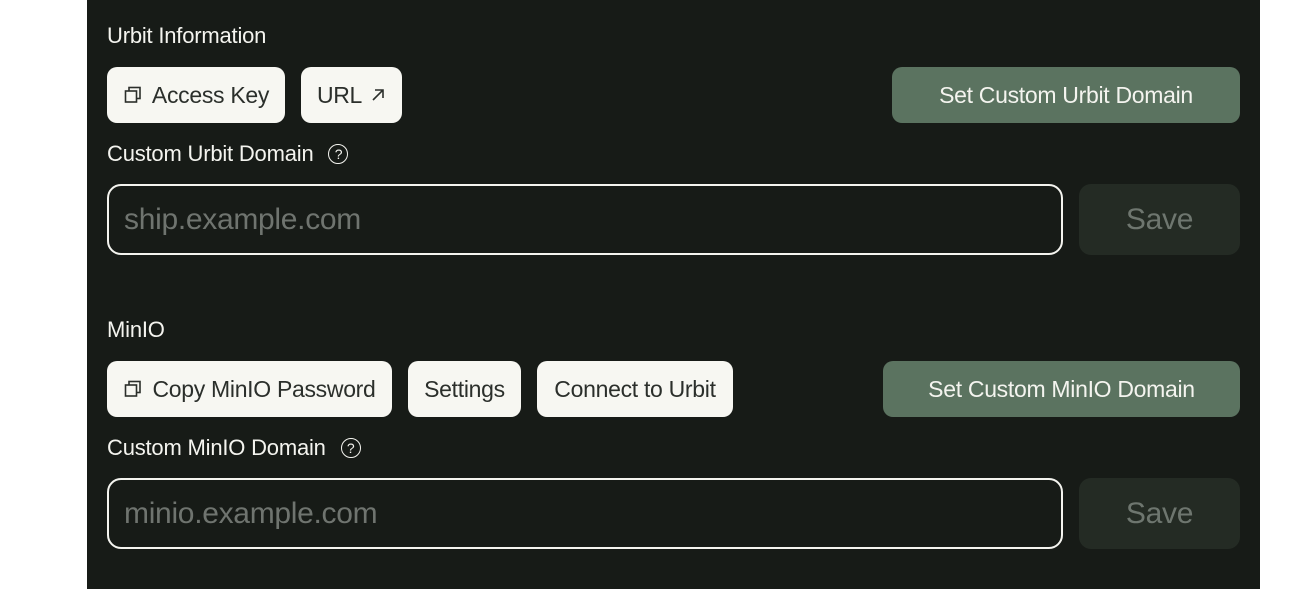 The image size is (1316, 589). Describe the element at coordinates (378, 95) in the screenshot. I see `arrow-up-right-icon` at that location.